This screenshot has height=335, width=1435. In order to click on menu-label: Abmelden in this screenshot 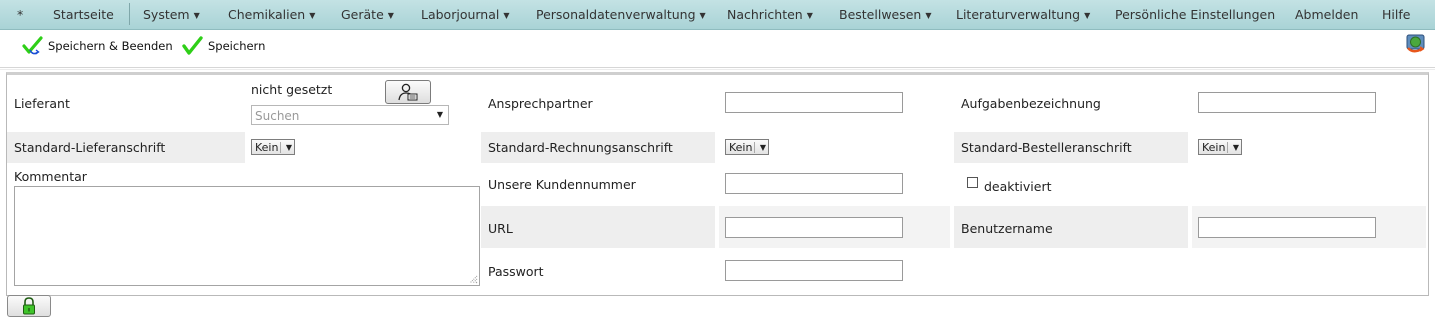, I will do `click(1327, 14)`.